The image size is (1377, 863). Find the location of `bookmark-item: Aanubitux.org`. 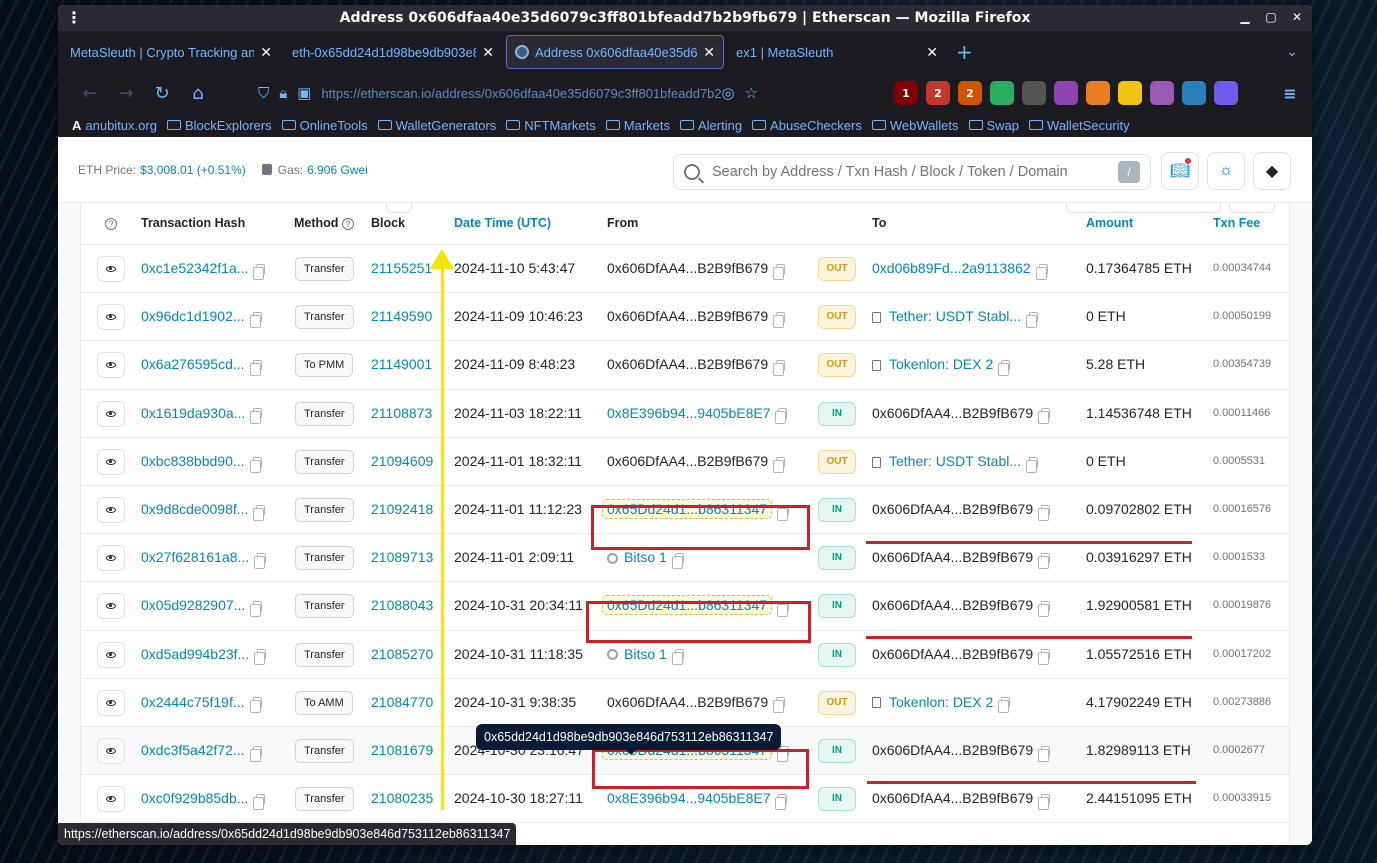

bookmark-item: Aanubitux.org is located at coordinates (114, 125).